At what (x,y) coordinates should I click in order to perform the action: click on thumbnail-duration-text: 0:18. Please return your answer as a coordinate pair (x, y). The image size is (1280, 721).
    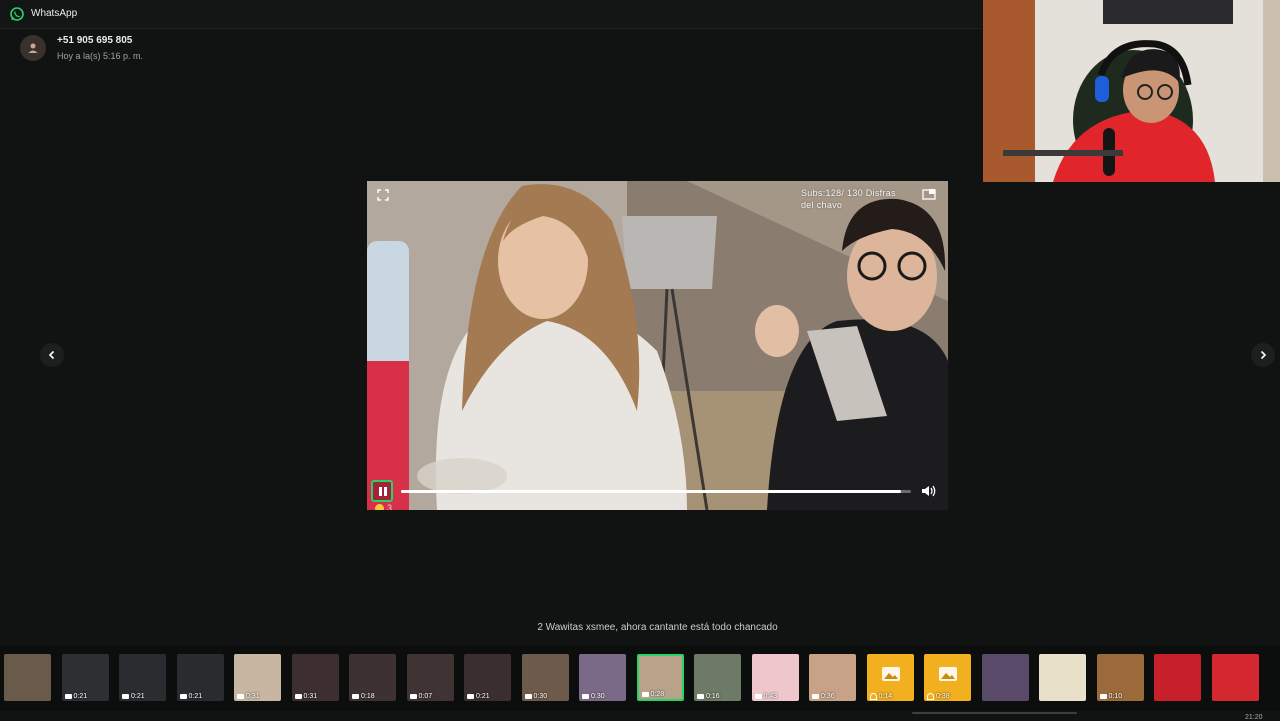
    Looking at the image, I should click on (368, 696).